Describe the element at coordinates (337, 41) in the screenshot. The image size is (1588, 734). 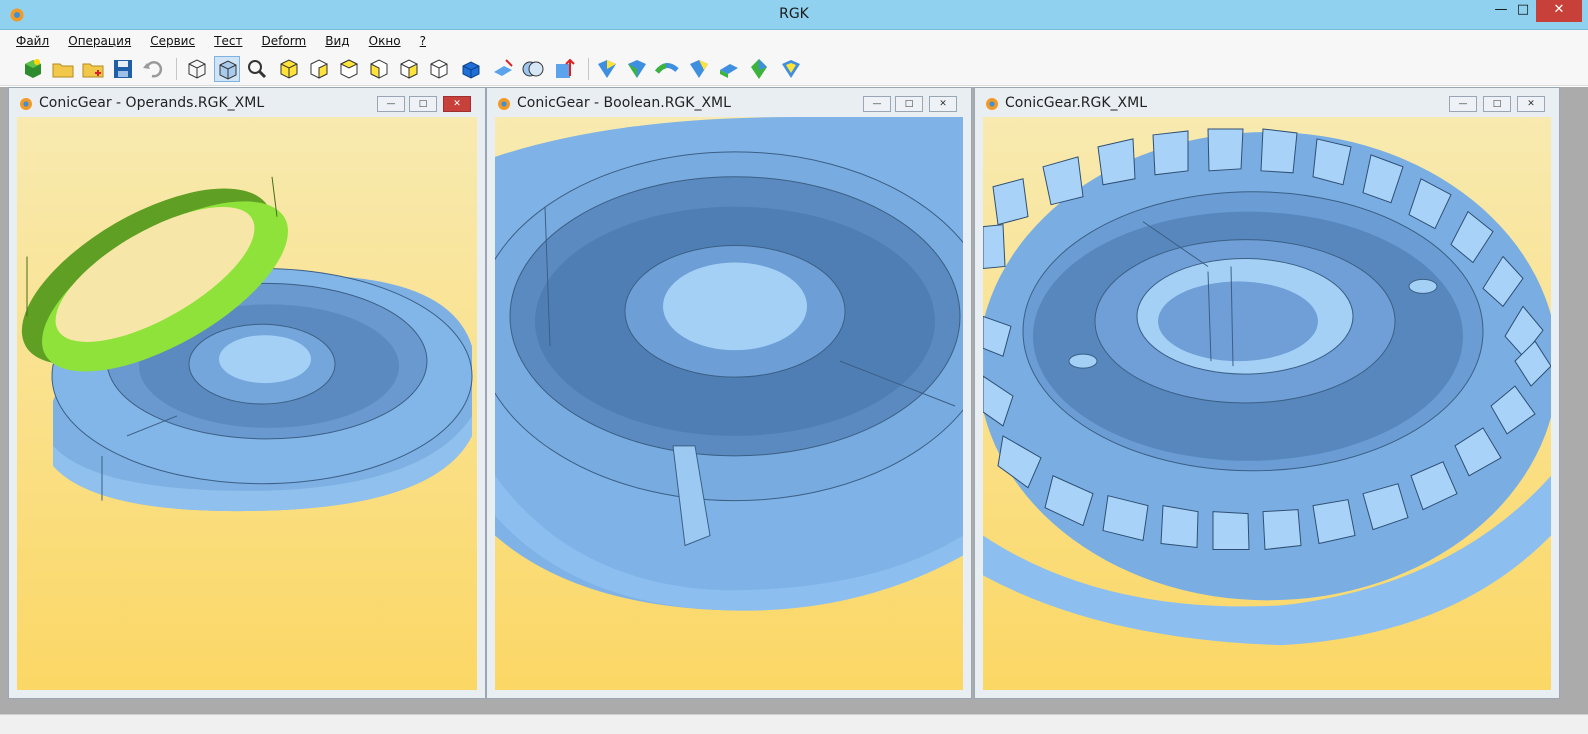
I see `menu-view: Вид` at that location.